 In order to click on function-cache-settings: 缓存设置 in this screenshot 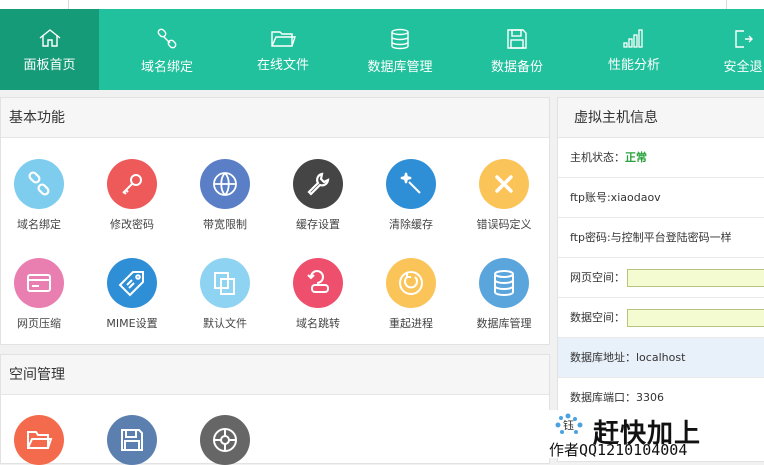, I will do `click(318, 195)`.